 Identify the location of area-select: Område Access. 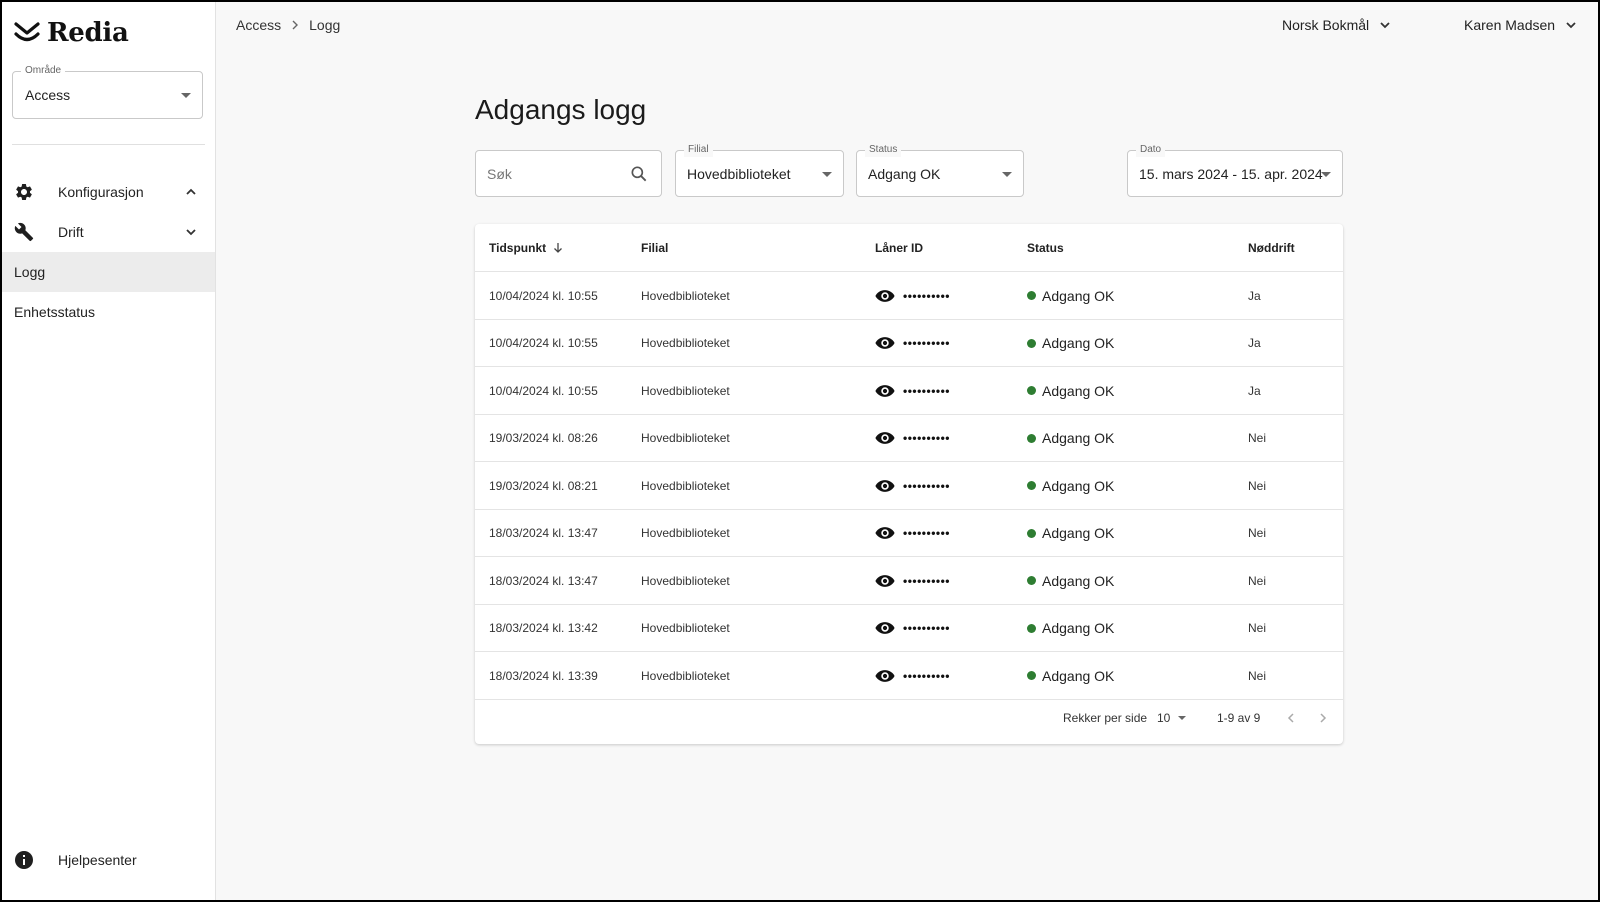
(107, 91).